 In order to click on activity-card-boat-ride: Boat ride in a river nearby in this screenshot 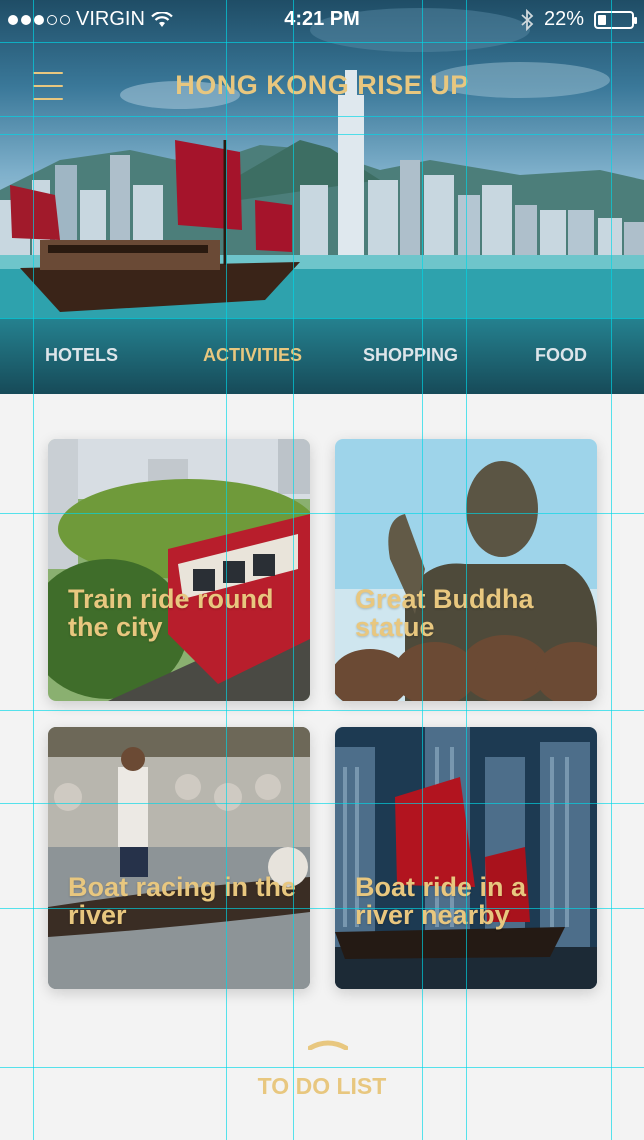, I will do `click(466, 858)`.